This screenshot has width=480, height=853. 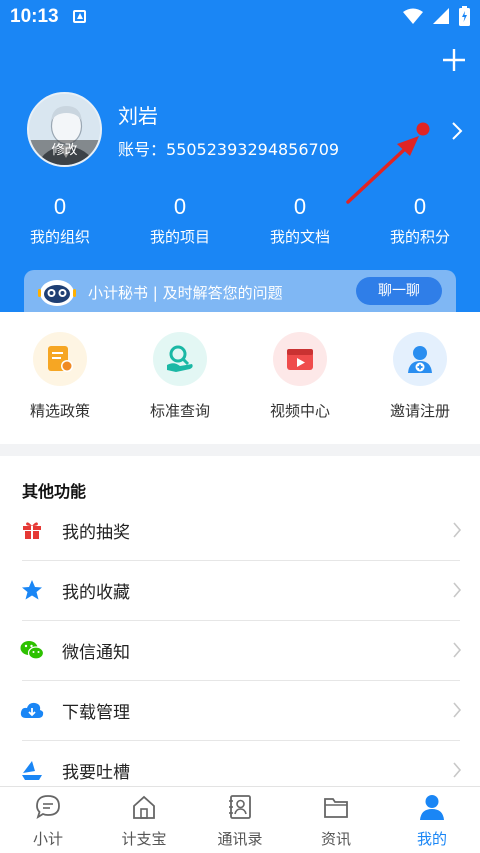 I want to click on stat-documents: 0 我的文档, so click(x=300, y=219).